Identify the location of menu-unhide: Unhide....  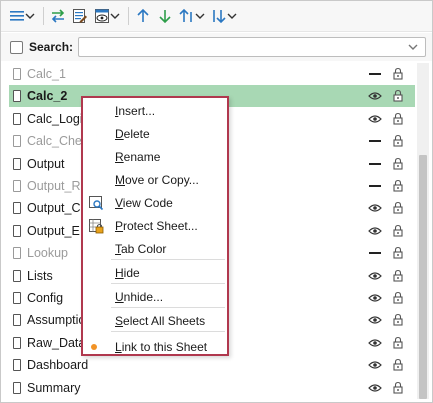
(155, 297).